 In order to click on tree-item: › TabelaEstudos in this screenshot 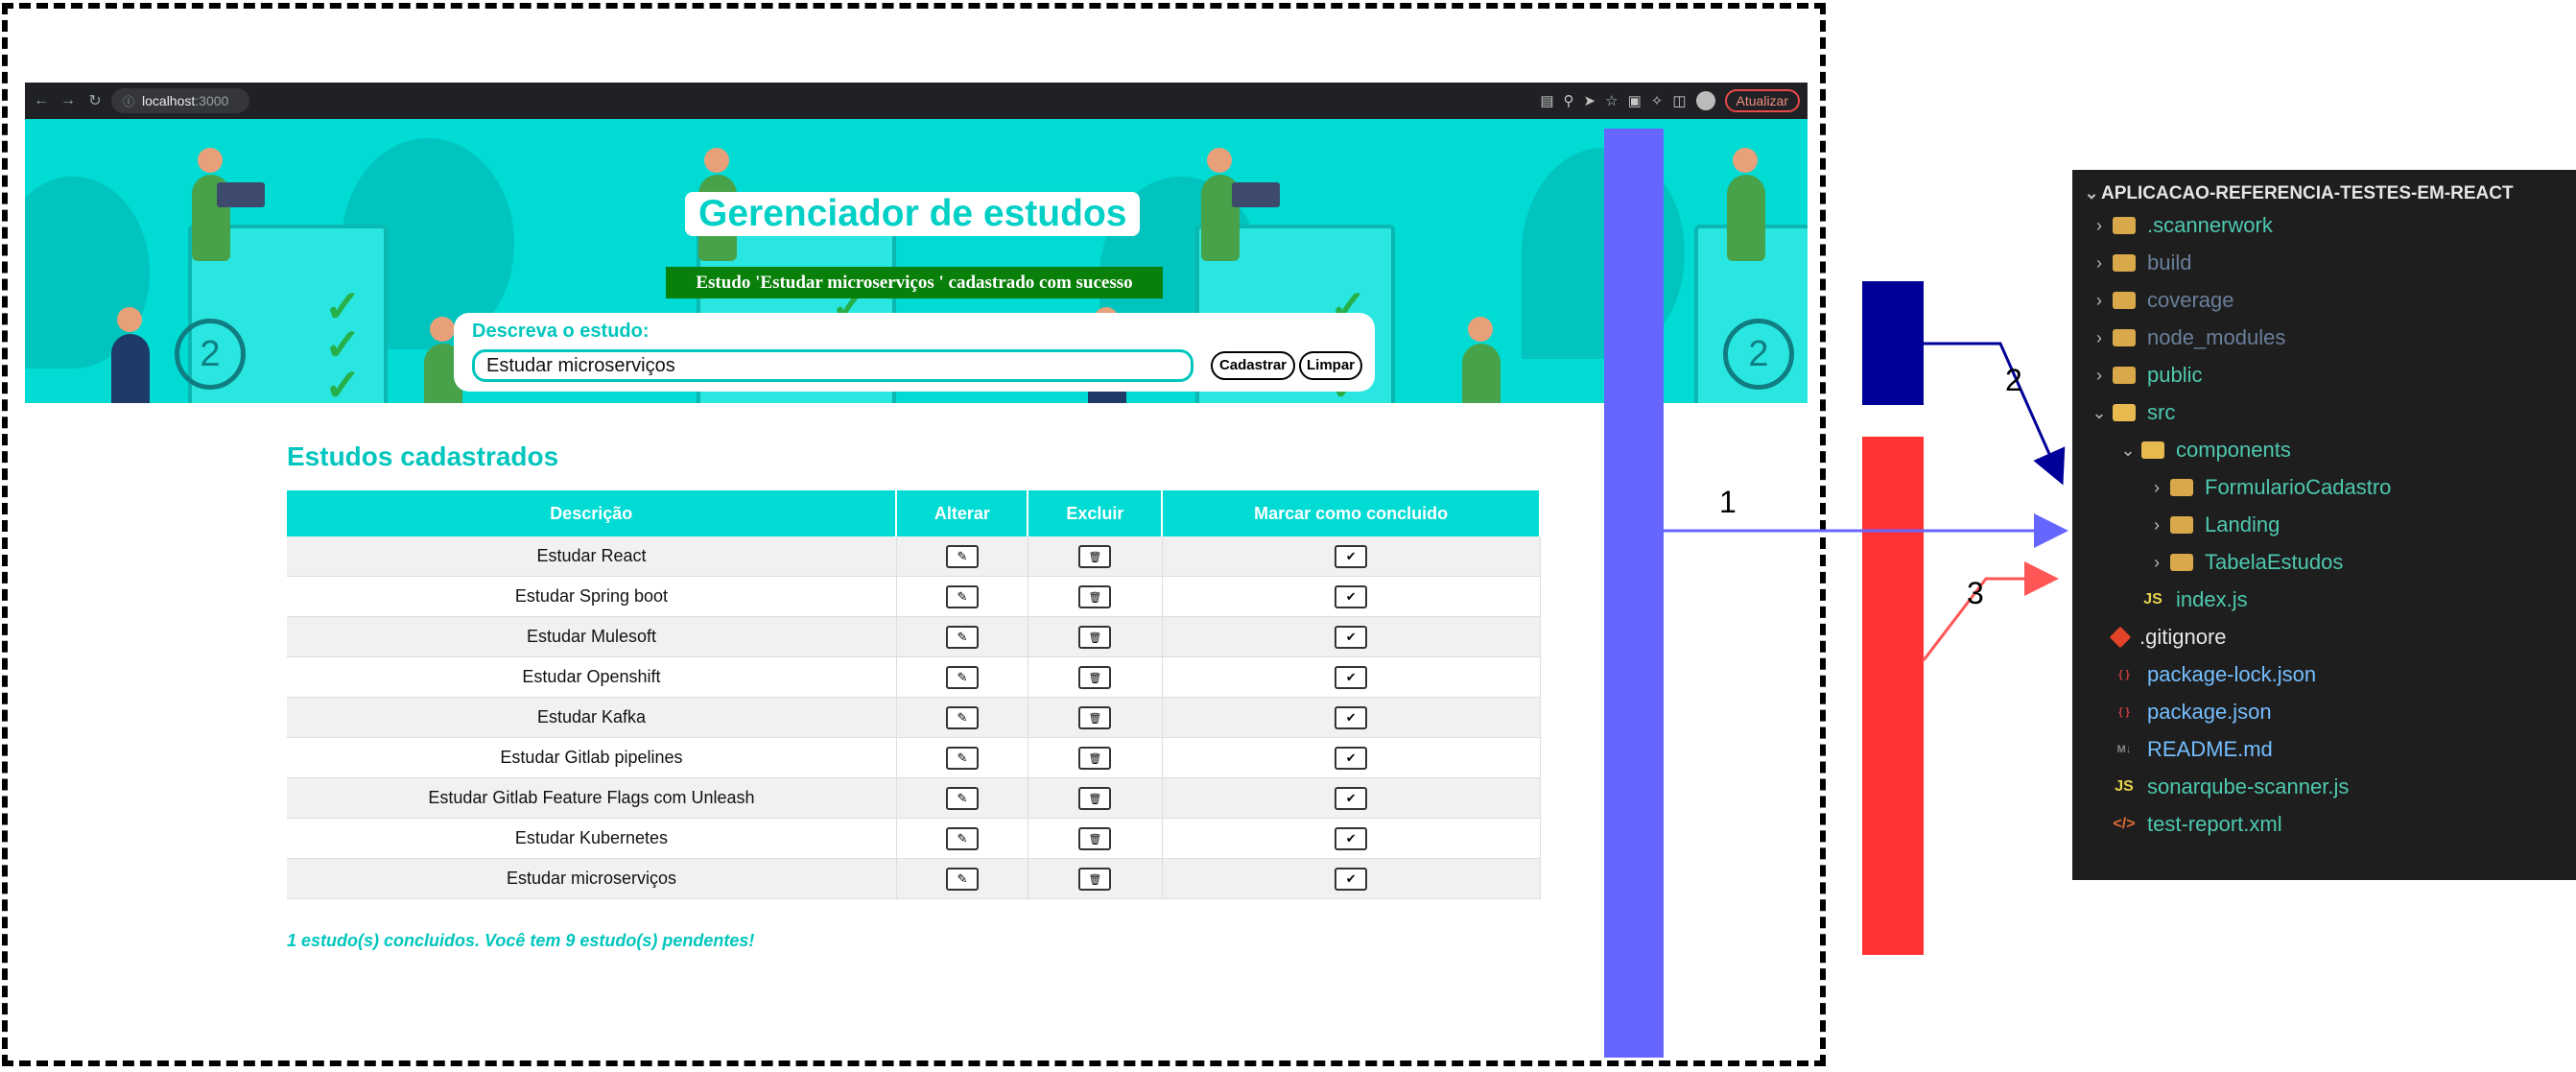, I will do `click(2245, 562)`.